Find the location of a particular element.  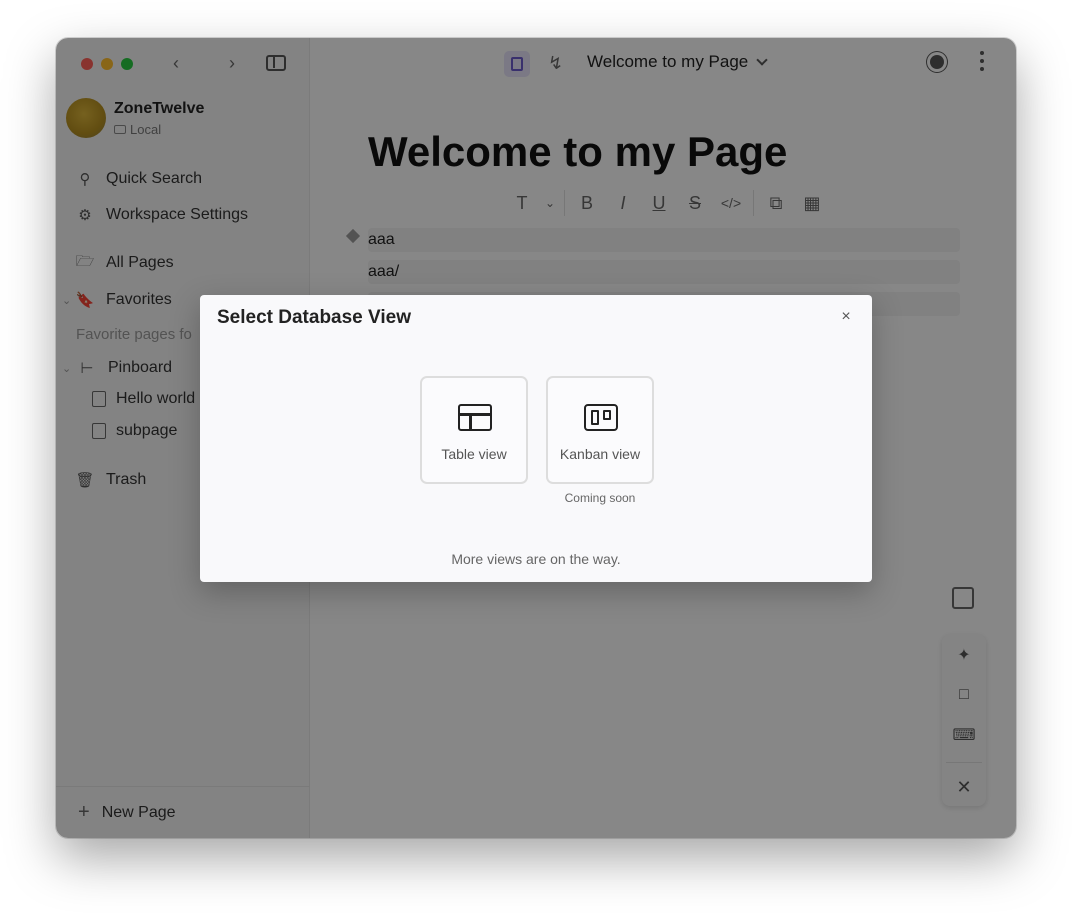

kanban-view-option: Kanban view is located at coordinates (600, 430).